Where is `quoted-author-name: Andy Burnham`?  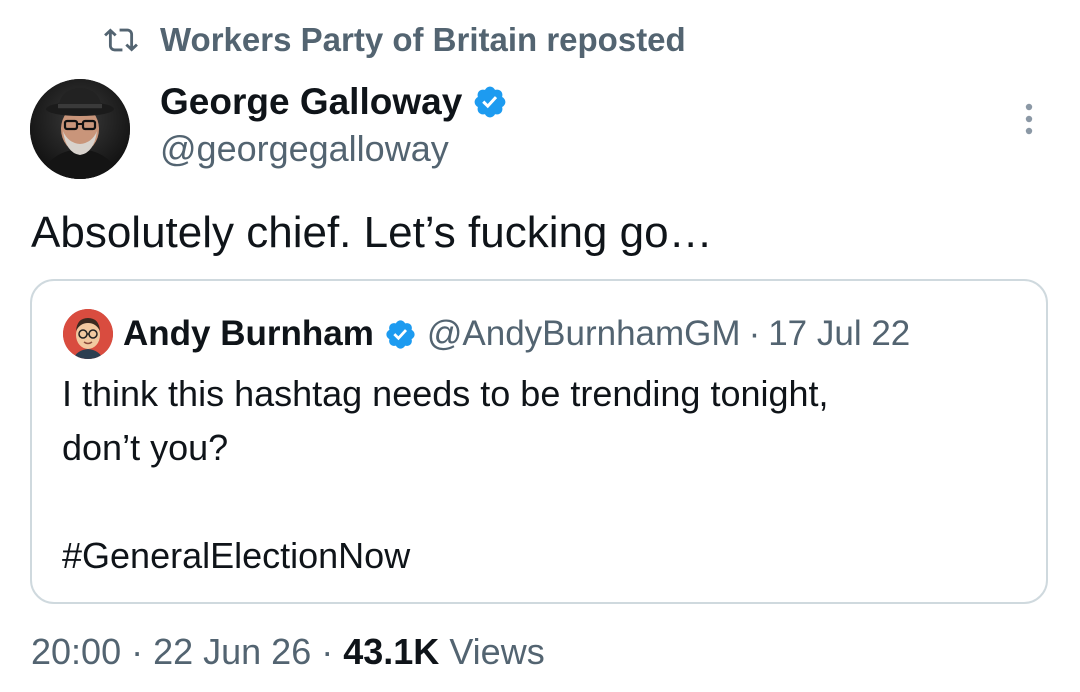
quoted-author-name: Andy Burnham is located at coordinates (248, 334).